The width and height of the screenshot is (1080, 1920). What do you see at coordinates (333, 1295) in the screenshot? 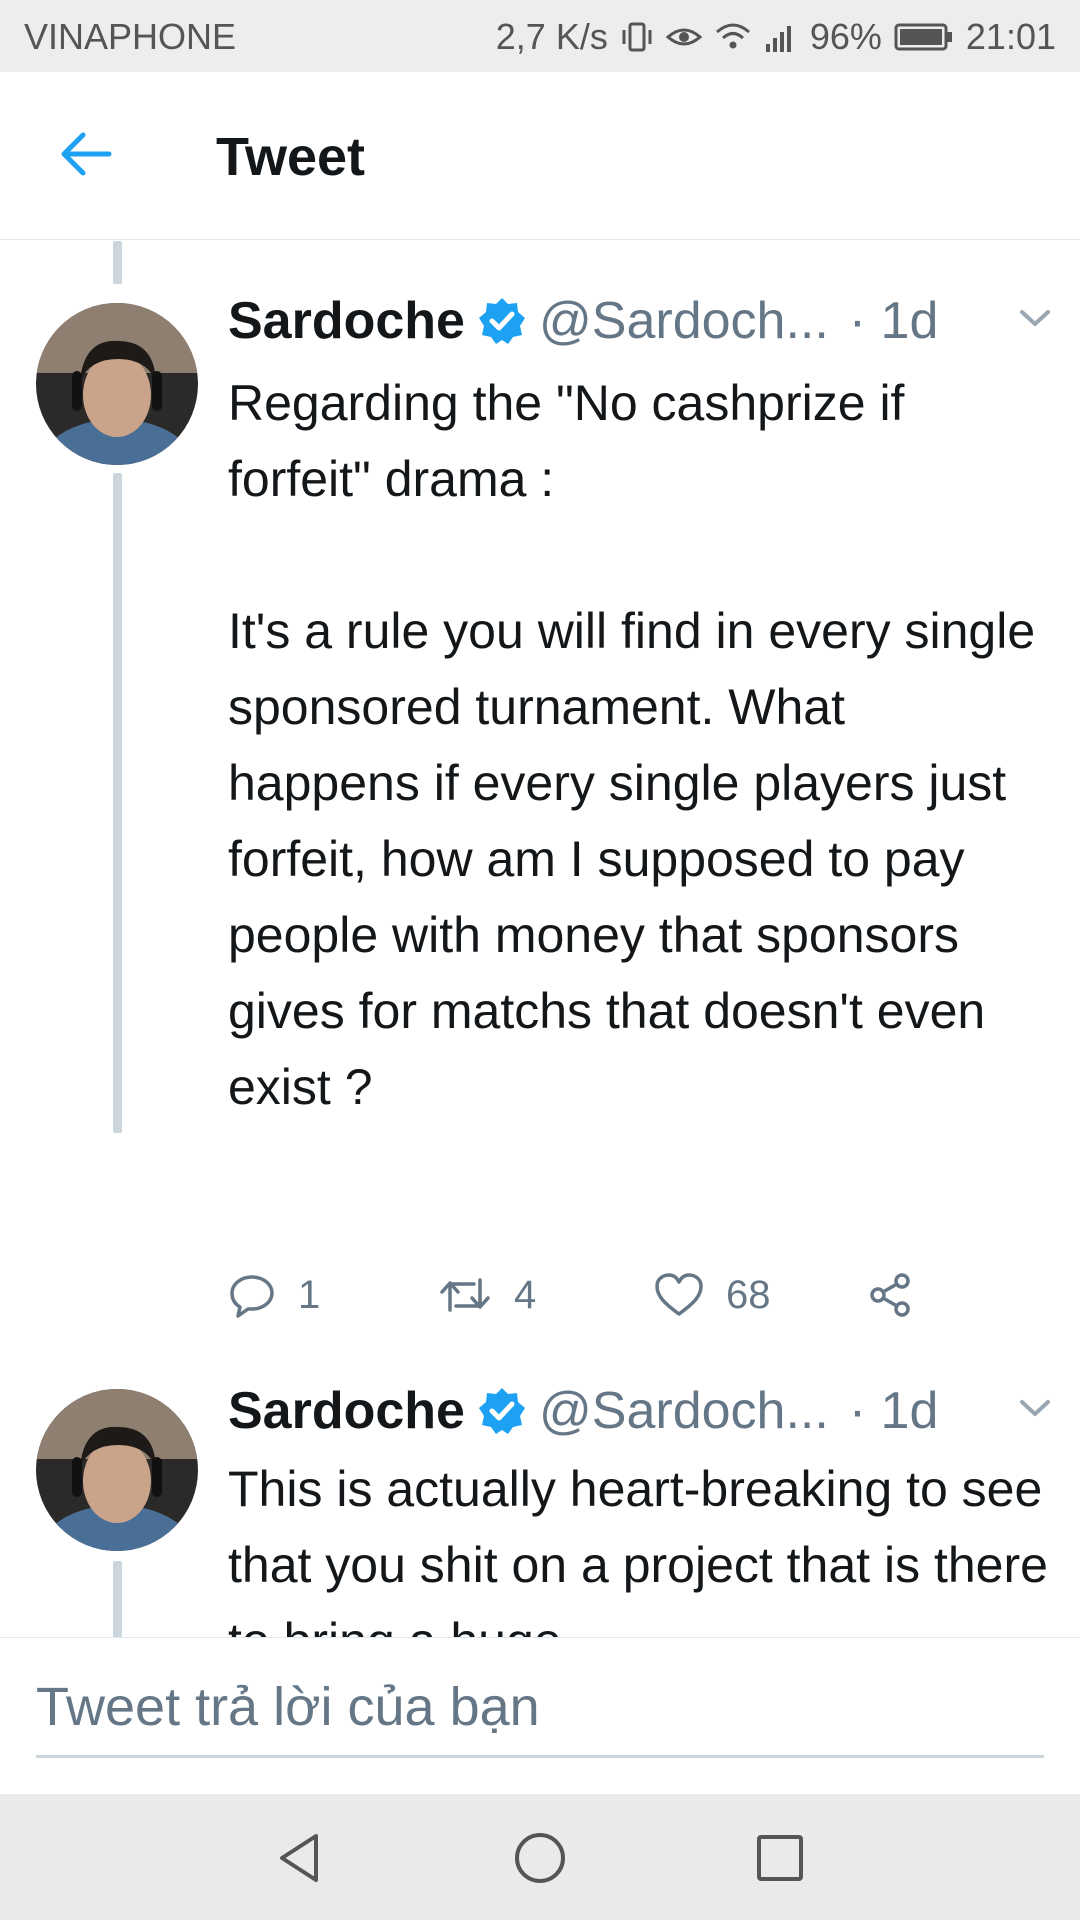
I see `reply-button: 1` at bounding box center [333, 1295].